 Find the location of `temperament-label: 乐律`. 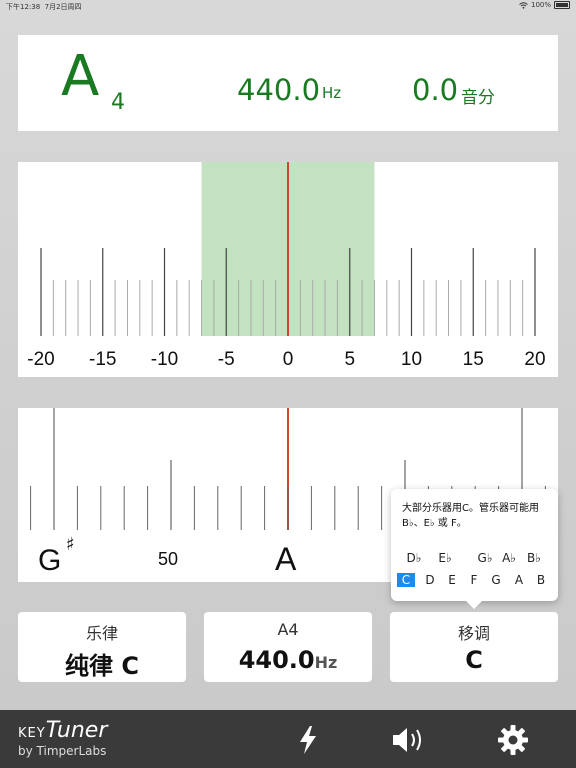

temperament-label: 乐律 is located at coordinates (101, 633).